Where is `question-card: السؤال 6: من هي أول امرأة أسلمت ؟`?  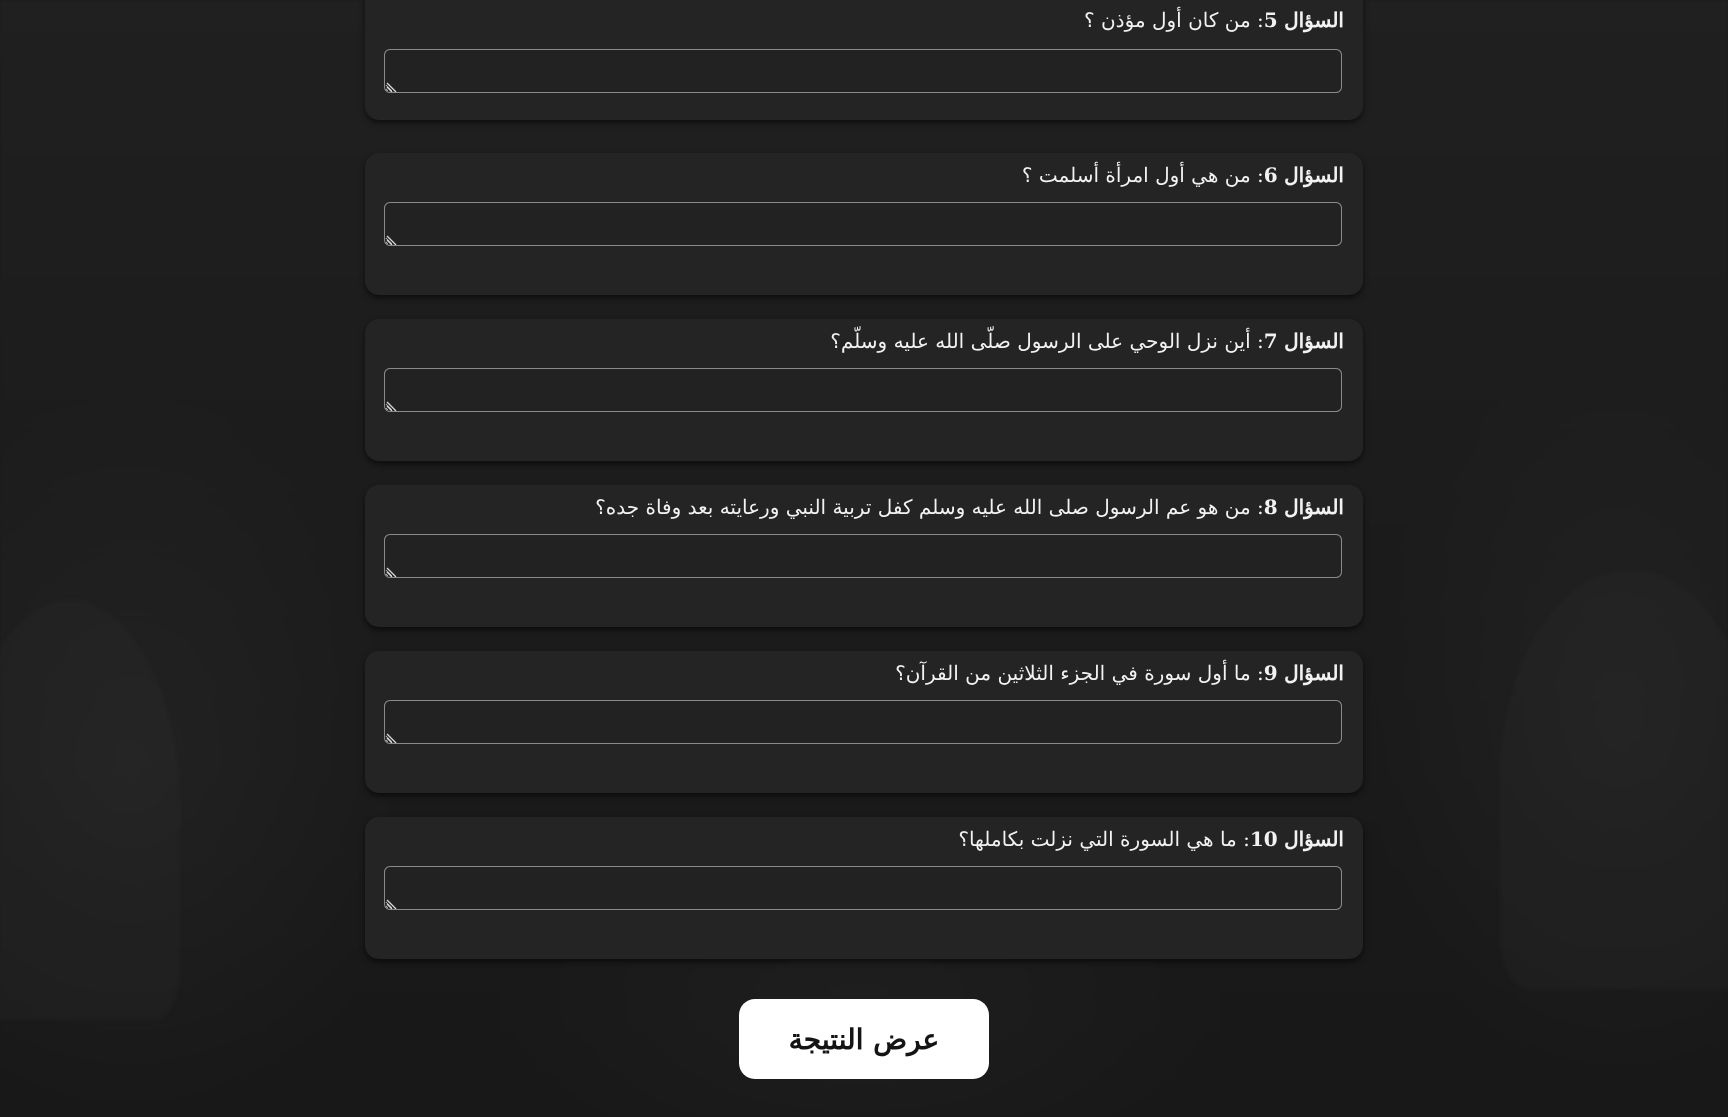
question-card: السؤال 6: من هي أول امرأة أسلمت ؟ is located at coordinates (864, 224).